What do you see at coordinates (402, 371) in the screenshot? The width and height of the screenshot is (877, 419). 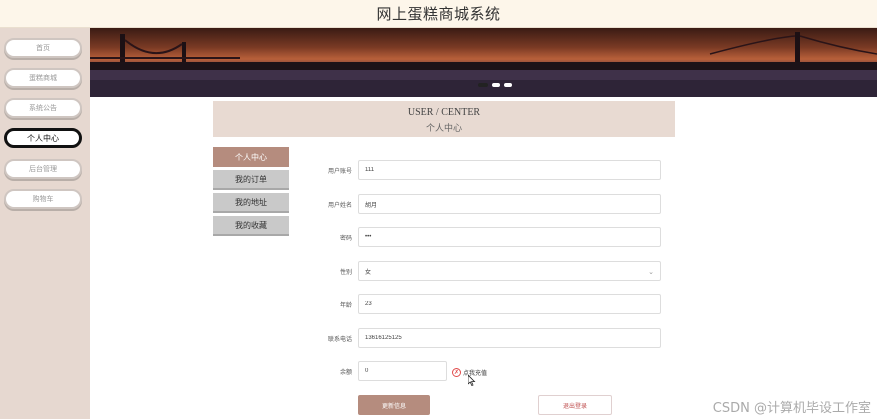 I see `balance-input` at bounding box center [402, 371].